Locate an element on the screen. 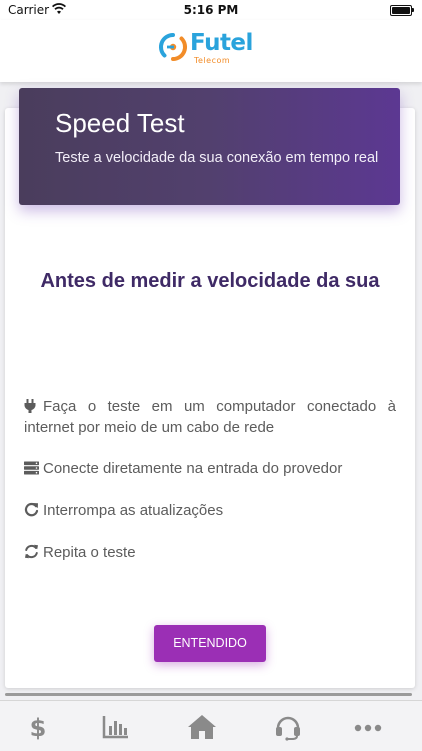 This screenshot has height=751, width=422. brand-subtitle: Telecom is located at coordinates (212, 60).